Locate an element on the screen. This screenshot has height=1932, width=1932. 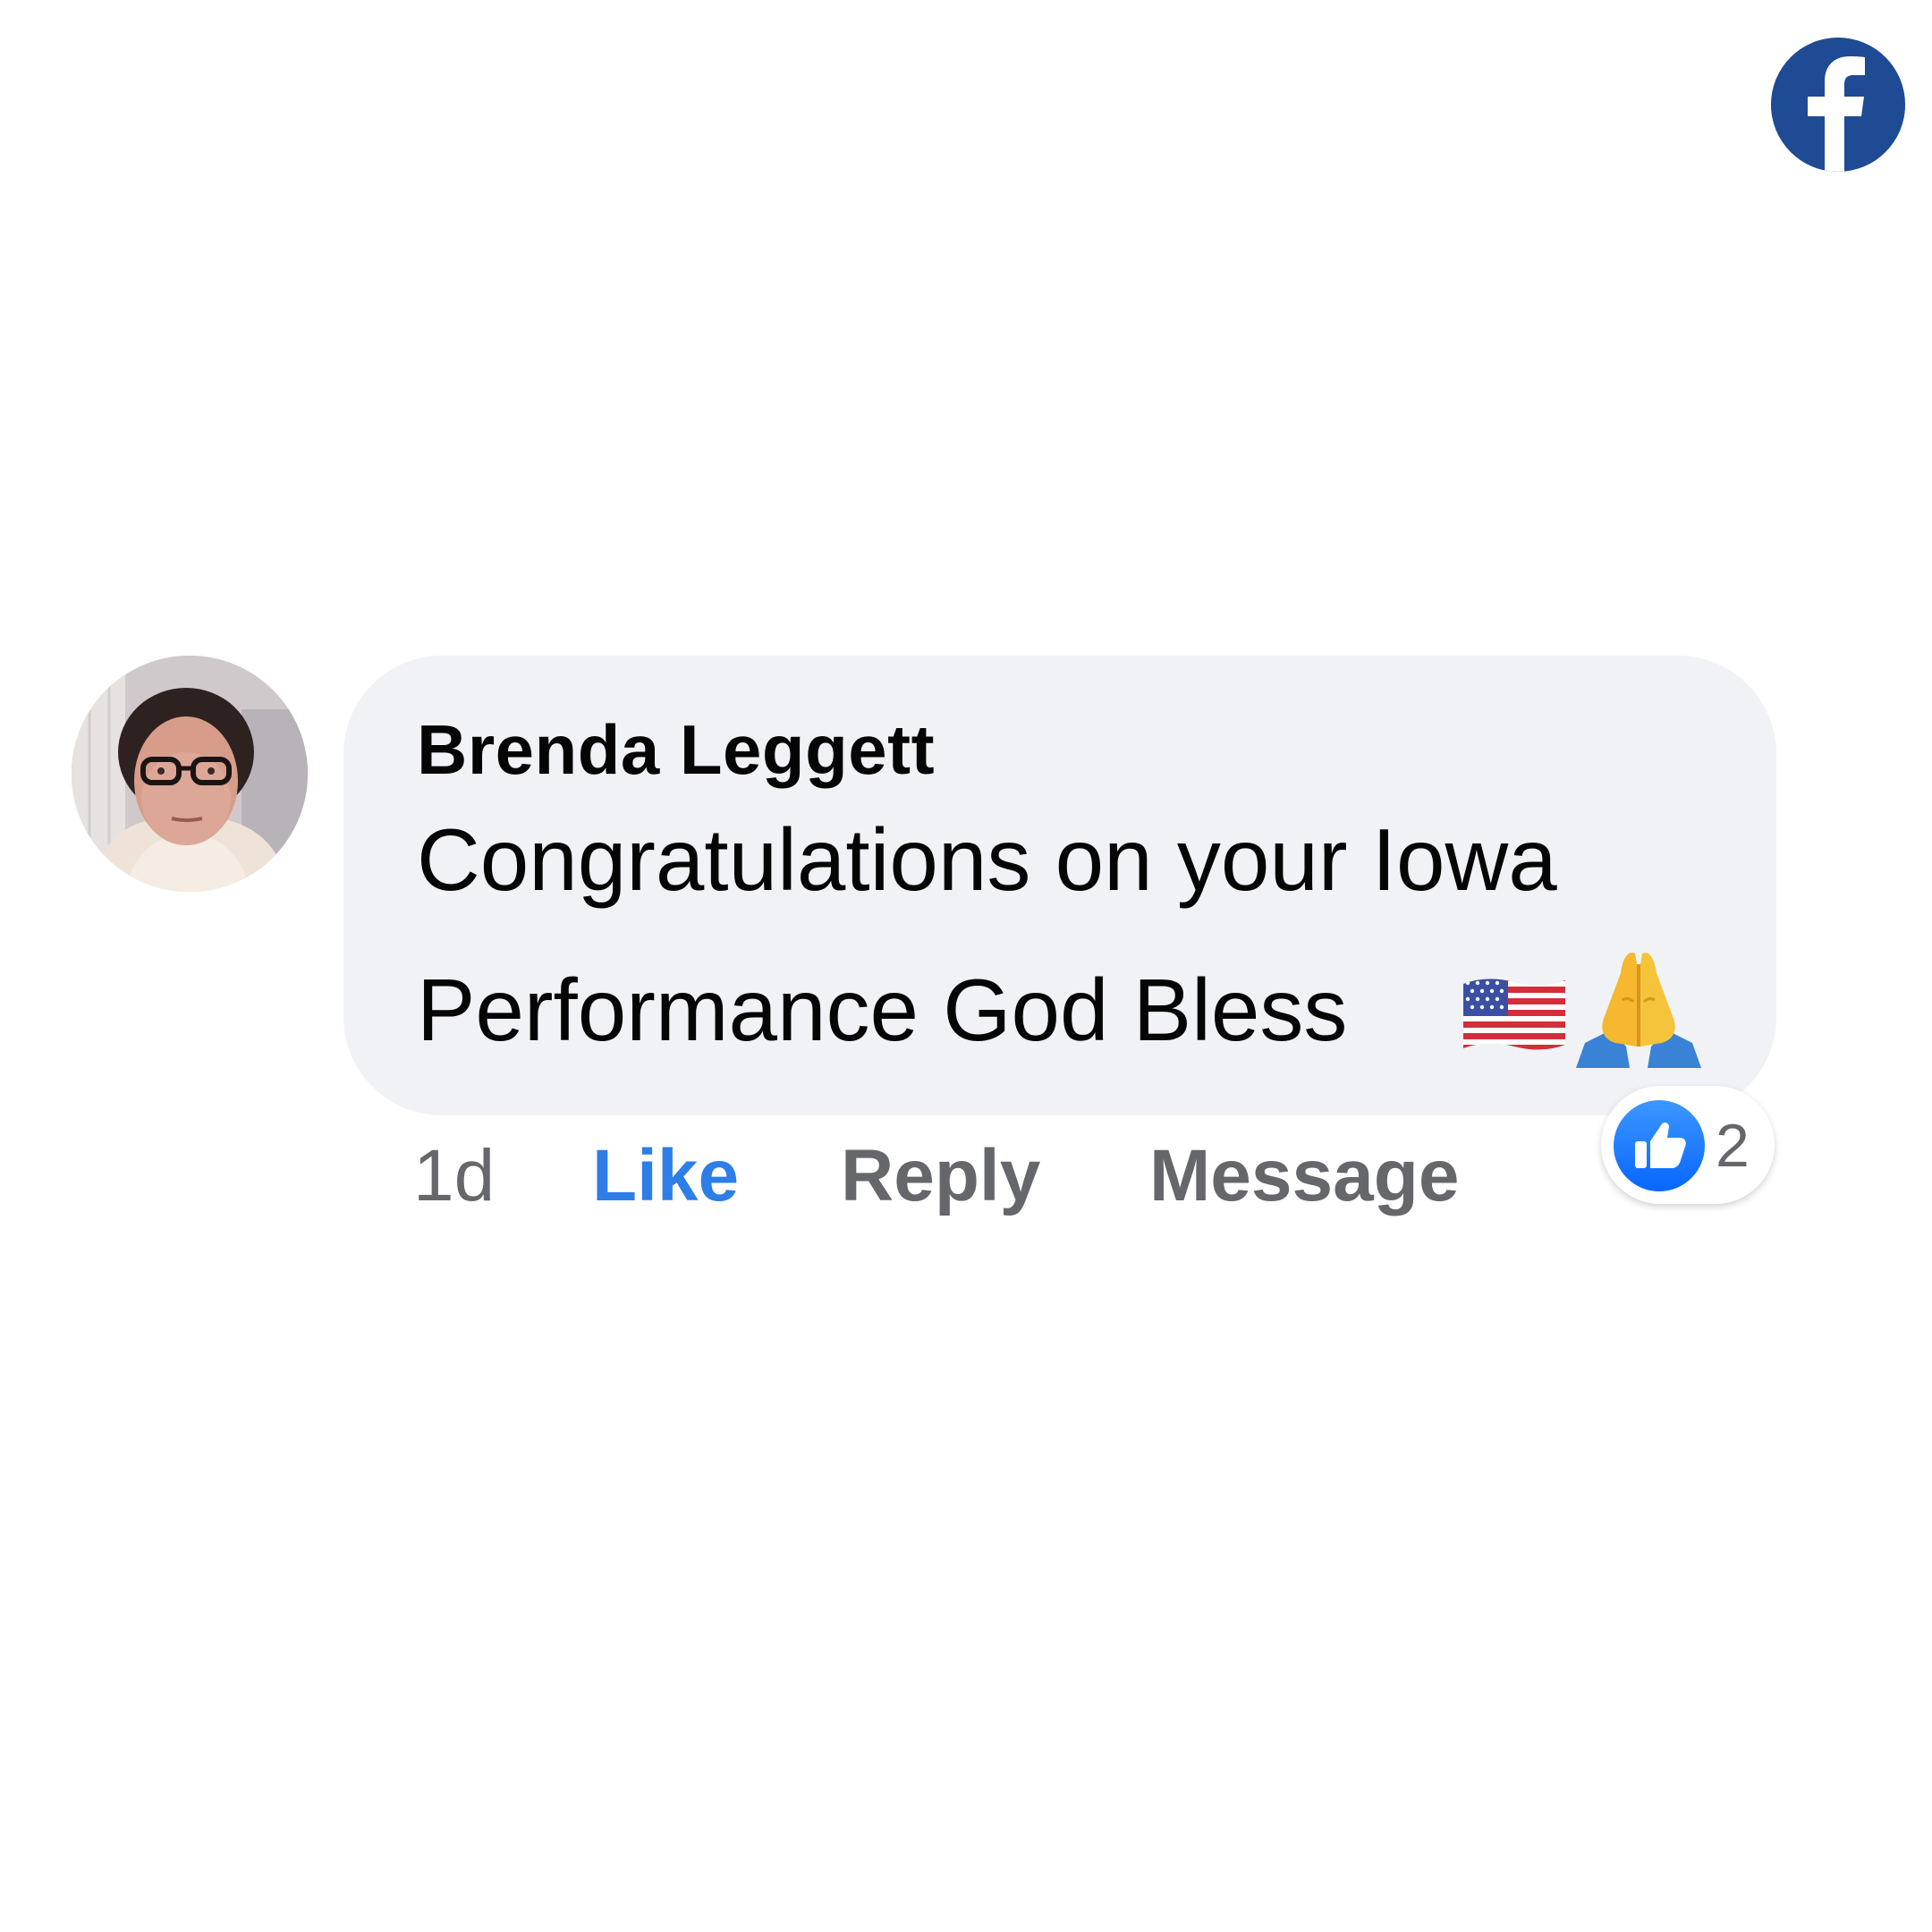
comment-author: Brenda Leggett is located at coordinates (676, 750).